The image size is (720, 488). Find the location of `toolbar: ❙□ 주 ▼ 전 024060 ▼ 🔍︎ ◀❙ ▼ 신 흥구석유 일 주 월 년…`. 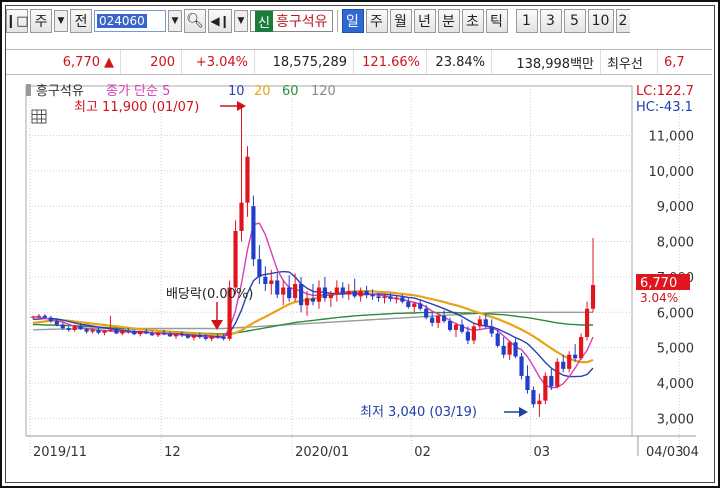

toolbar: ❙□ 주 ▼ 전 024060 ▼ 🔍︎ ◀❙ ▼ 신 흥구석유 일 주 월 년… is located at coordinates (358, 21).